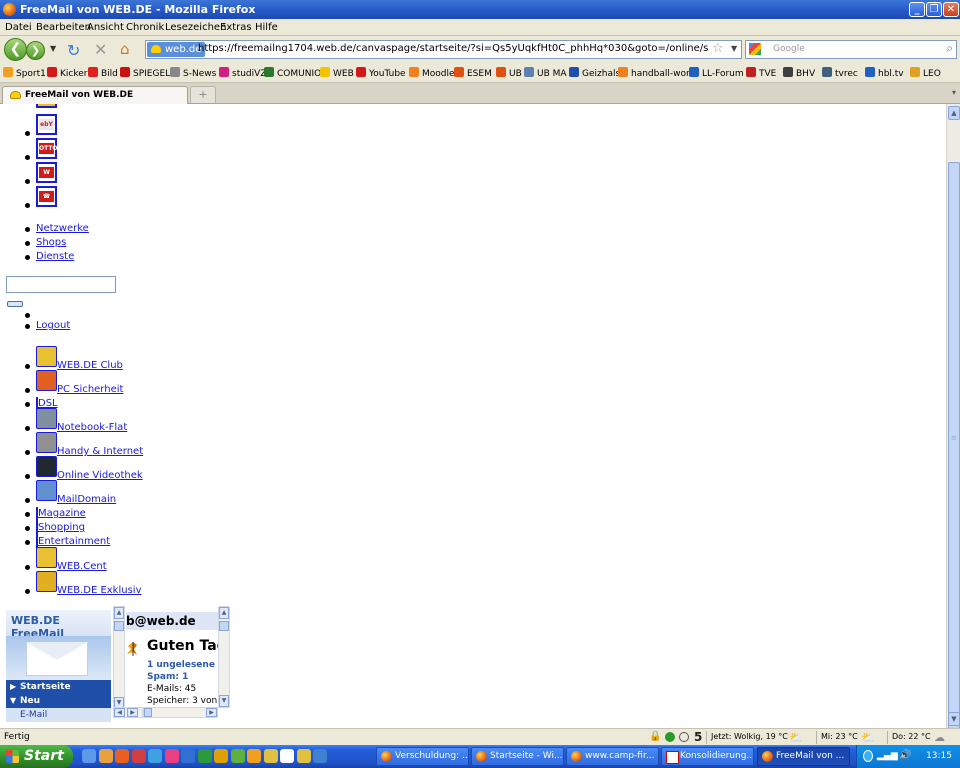  Describe the element at coordinates (925, 73) in the screenshot. I see `bookmark-item: LEO` at that location.